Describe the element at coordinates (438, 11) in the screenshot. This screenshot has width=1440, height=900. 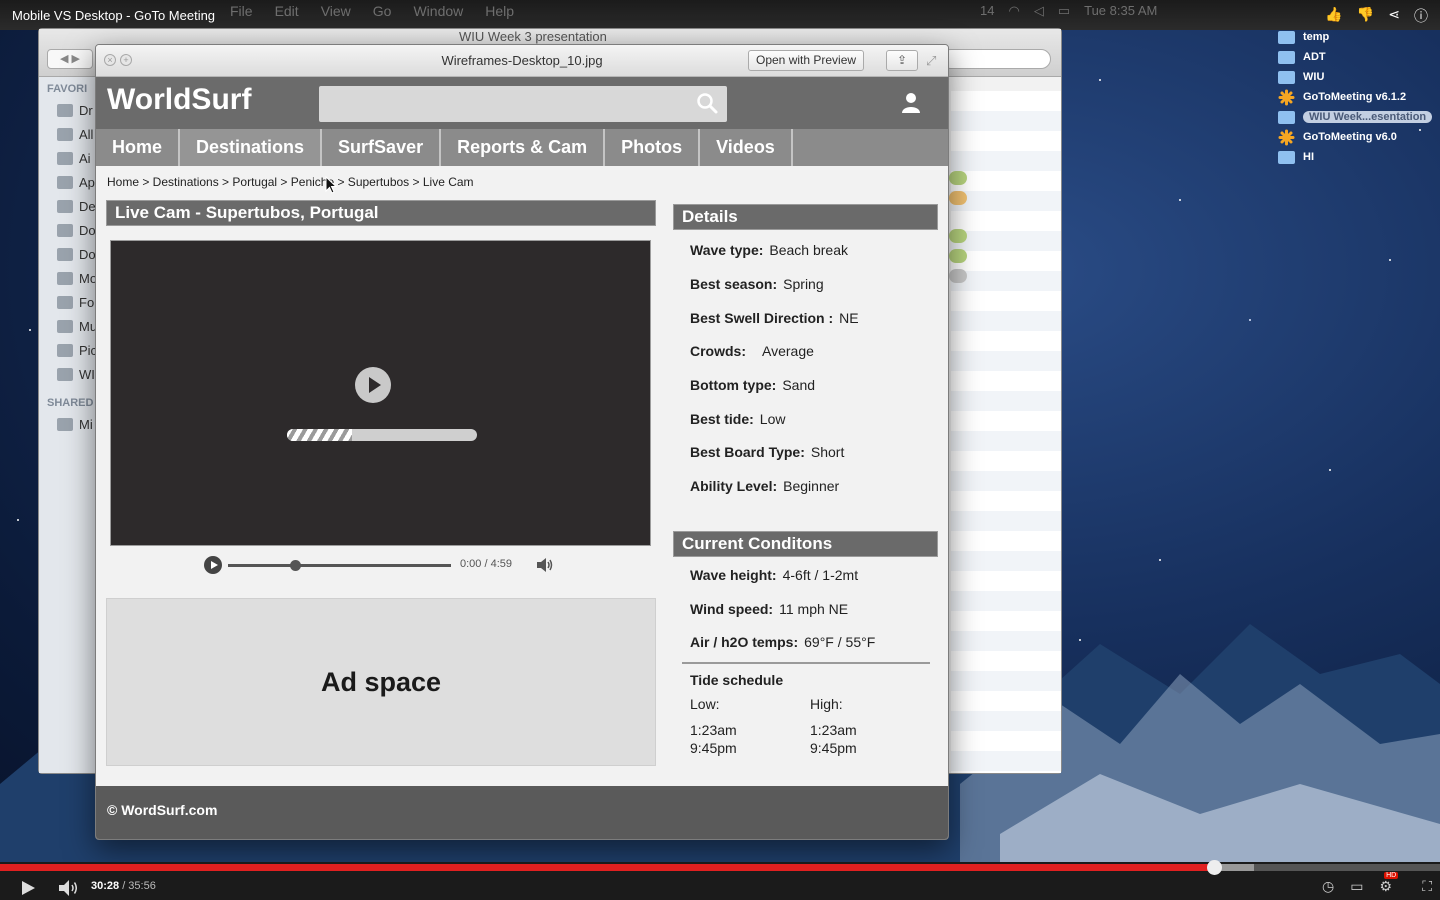
I see `menu-window: Window` at that location.